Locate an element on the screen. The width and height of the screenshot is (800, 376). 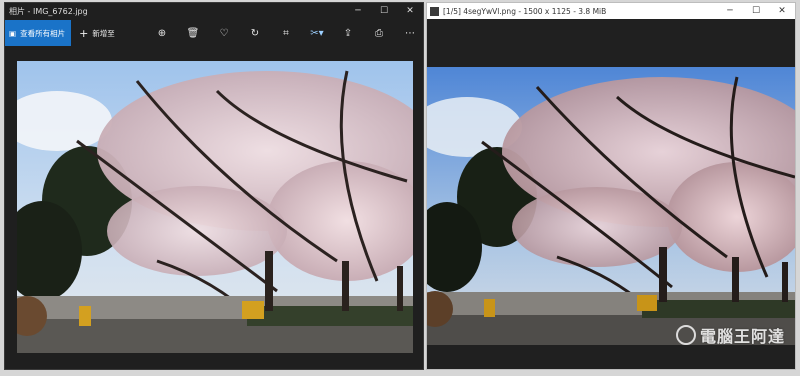
zoom-in-icon: ⊕ is located at coordinates (162, 33).